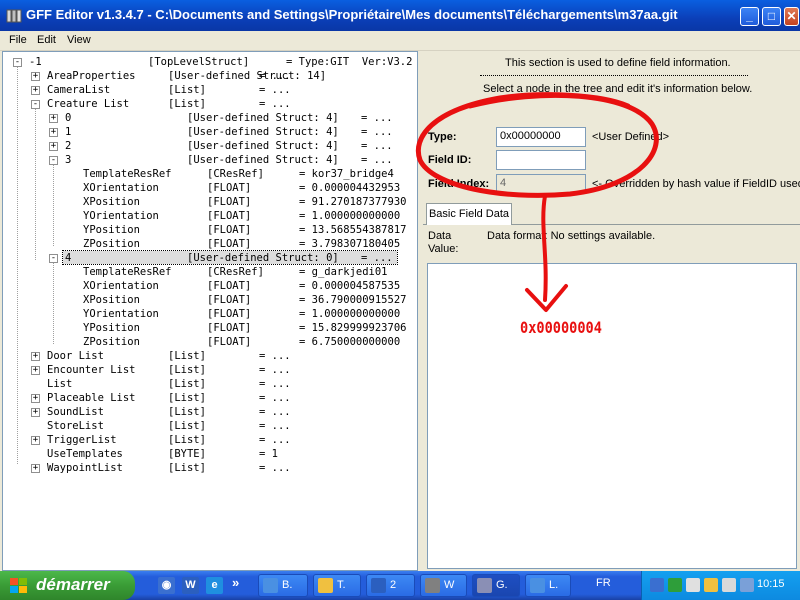 The image size is (800, 600). I want to click on tree-node-name: List, so click(60, 384).